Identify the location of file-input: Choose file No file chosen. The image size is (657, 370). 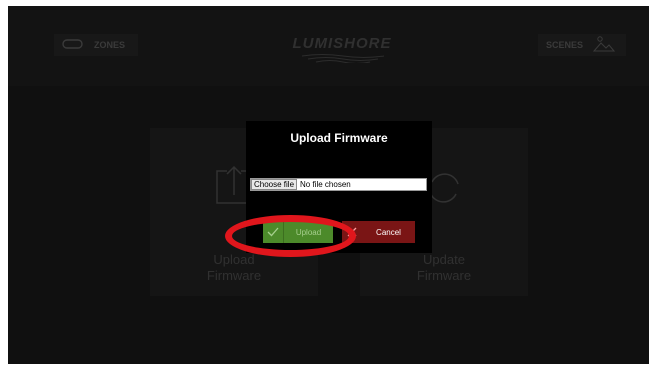
(338, 184).